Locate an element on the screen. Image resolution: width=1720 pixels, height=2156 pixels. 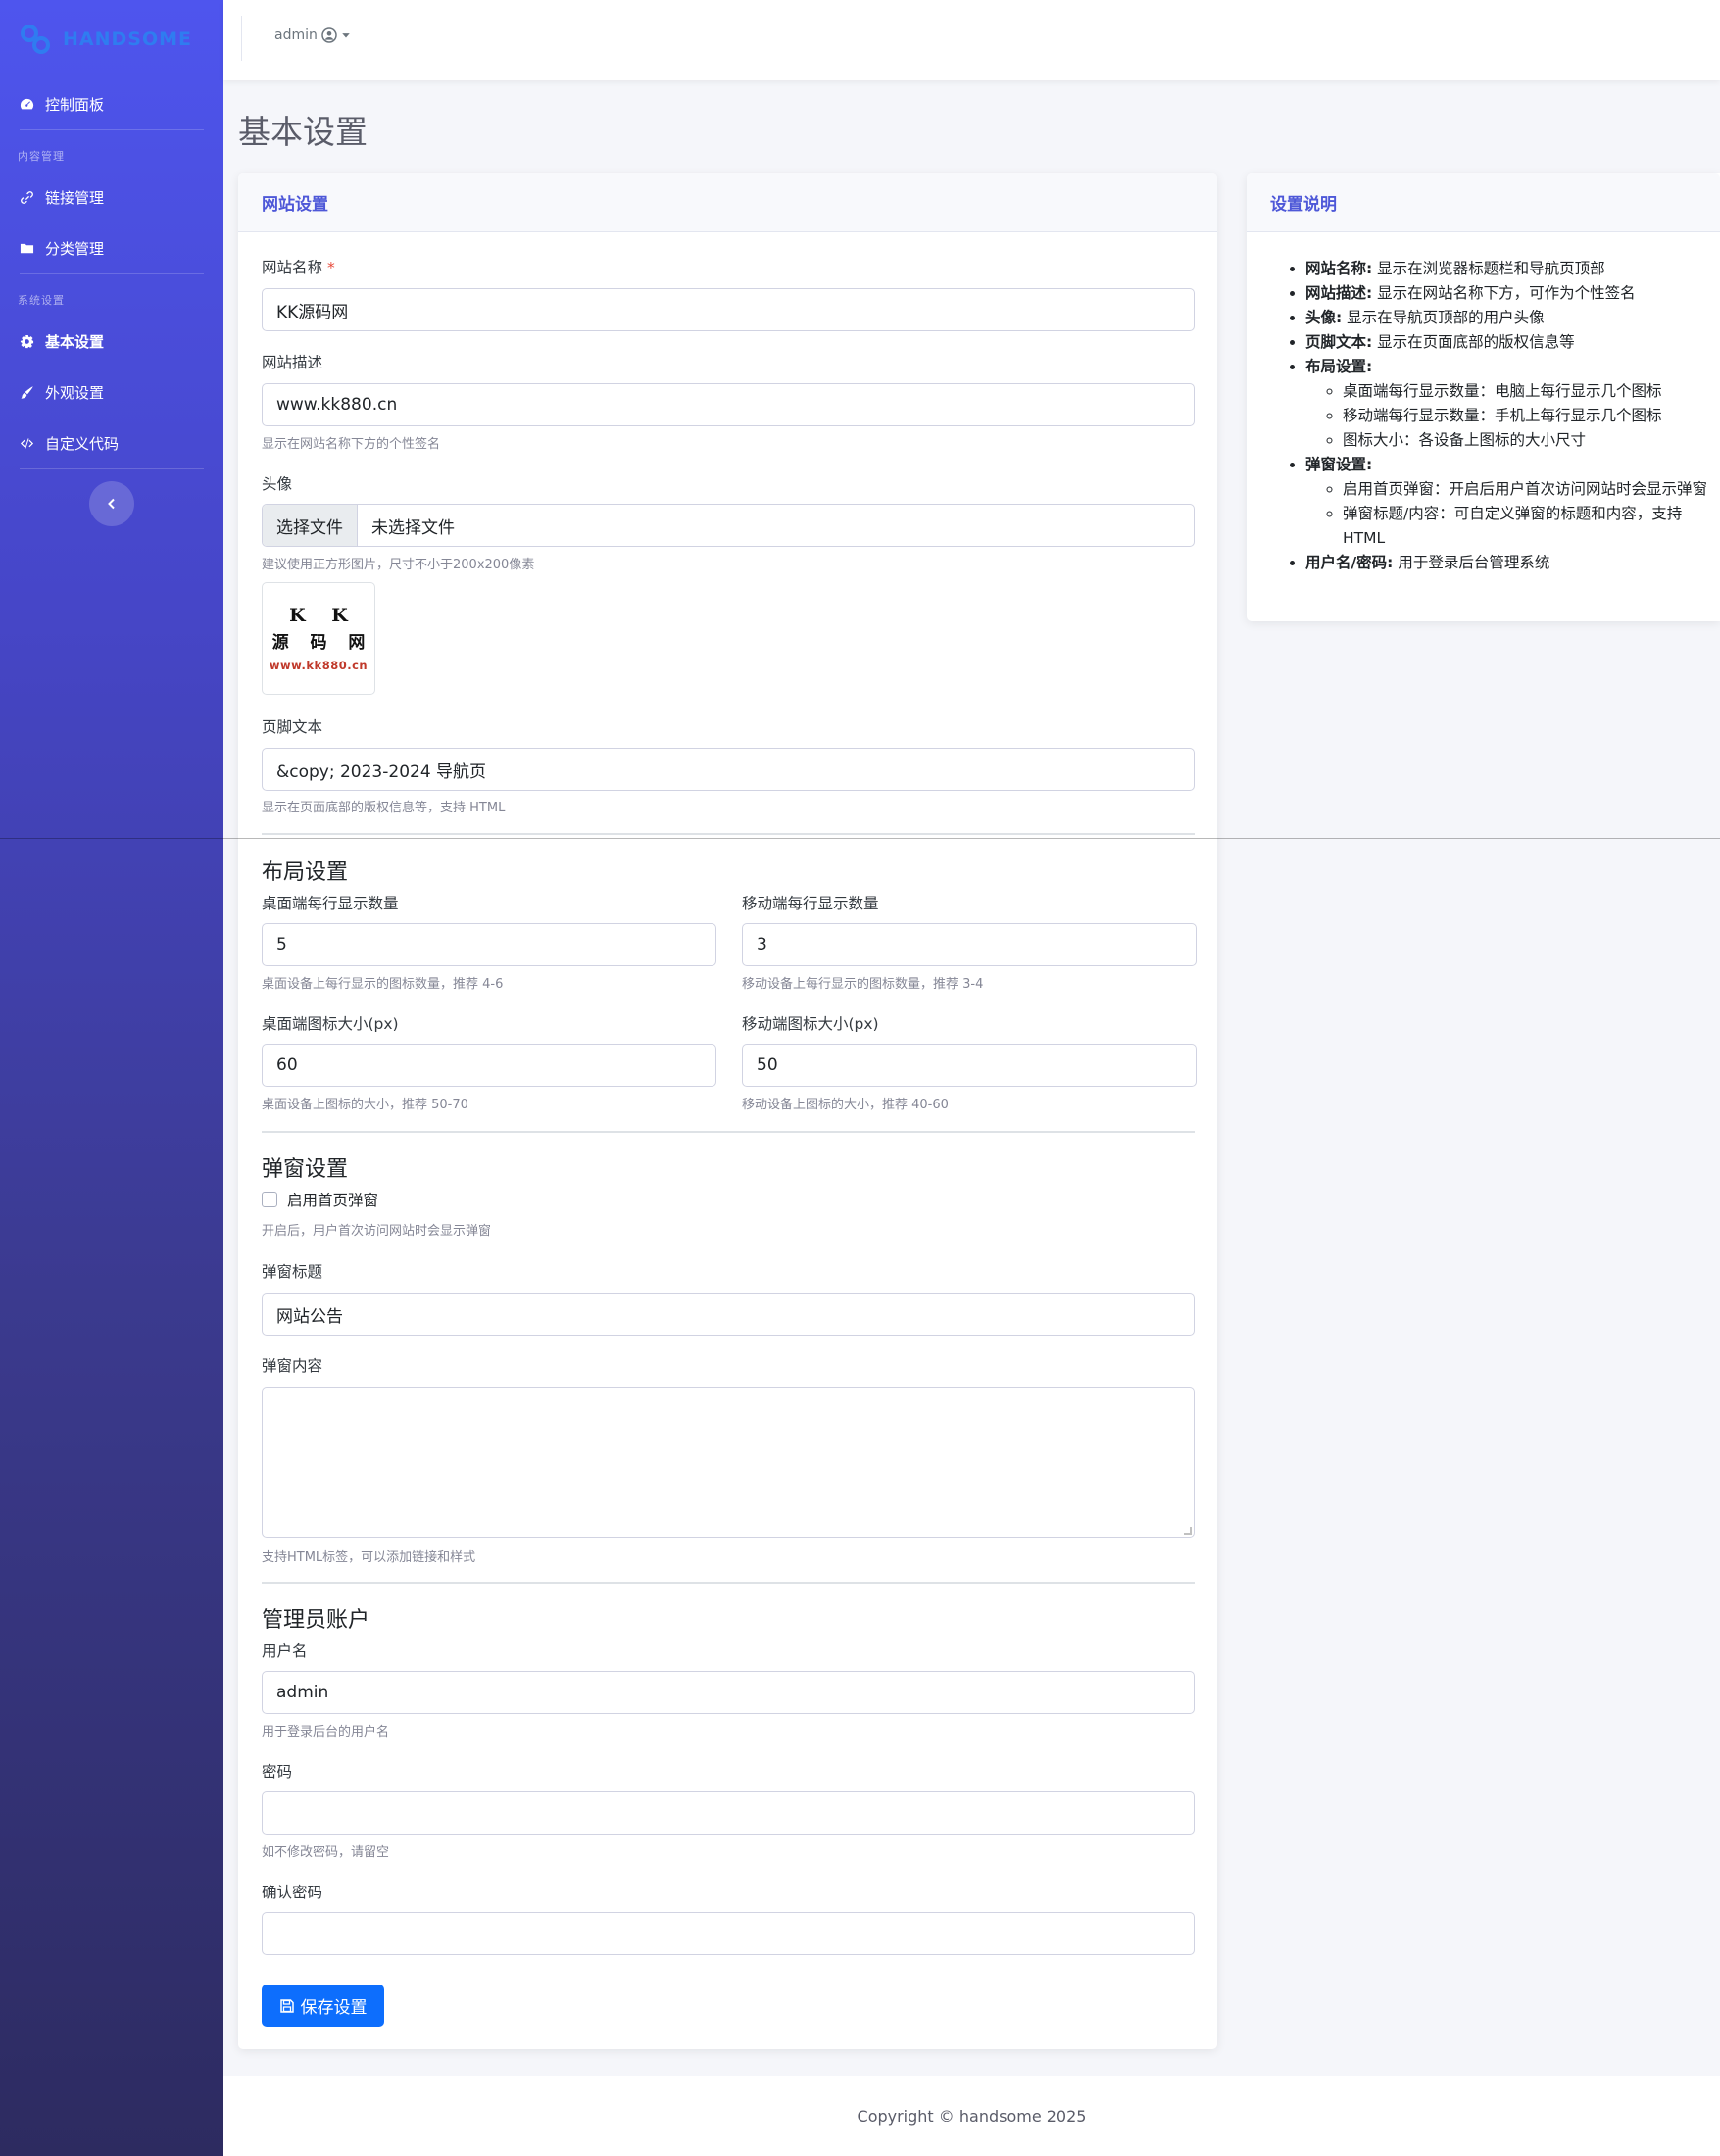
capture-seam is located at coordinates (860, 838).